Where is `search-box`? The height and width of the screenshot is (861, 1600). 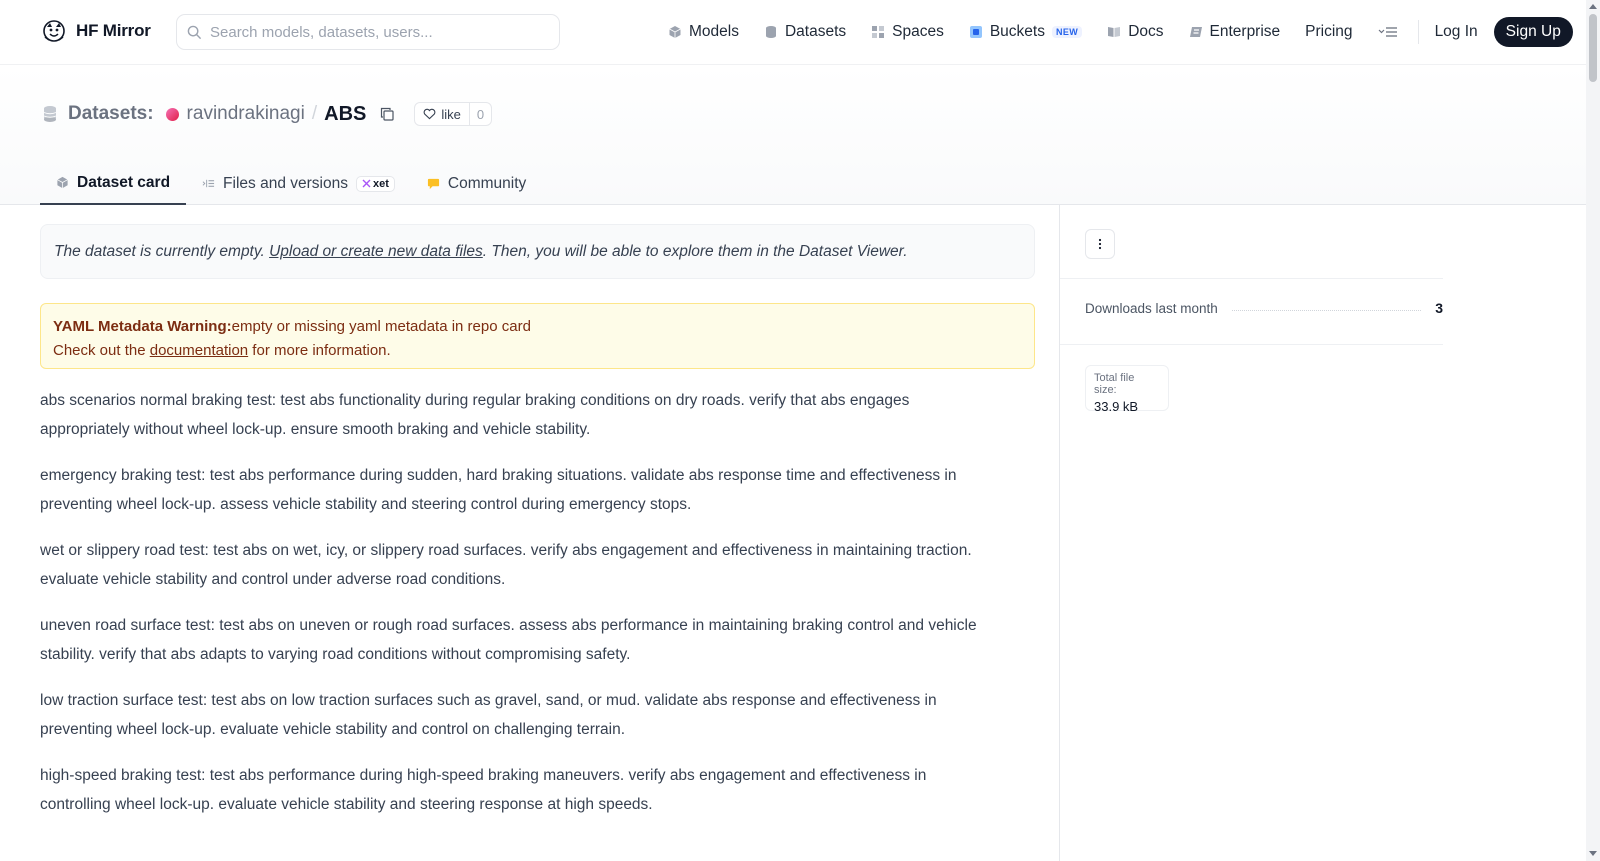
search-box is located at coordinates (368, 32).